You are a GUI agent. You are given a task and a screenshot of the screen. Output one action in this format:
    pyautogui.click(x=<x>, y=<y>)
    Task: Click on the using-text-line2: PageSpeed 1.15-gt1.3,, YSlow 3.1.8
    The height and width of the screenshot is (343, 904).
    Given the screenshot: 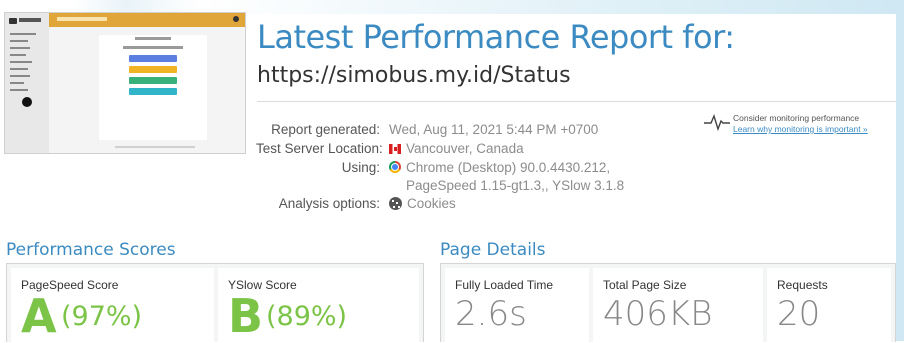 What is the action you would take?
    pyautogui.click(x=515, y=185)
    